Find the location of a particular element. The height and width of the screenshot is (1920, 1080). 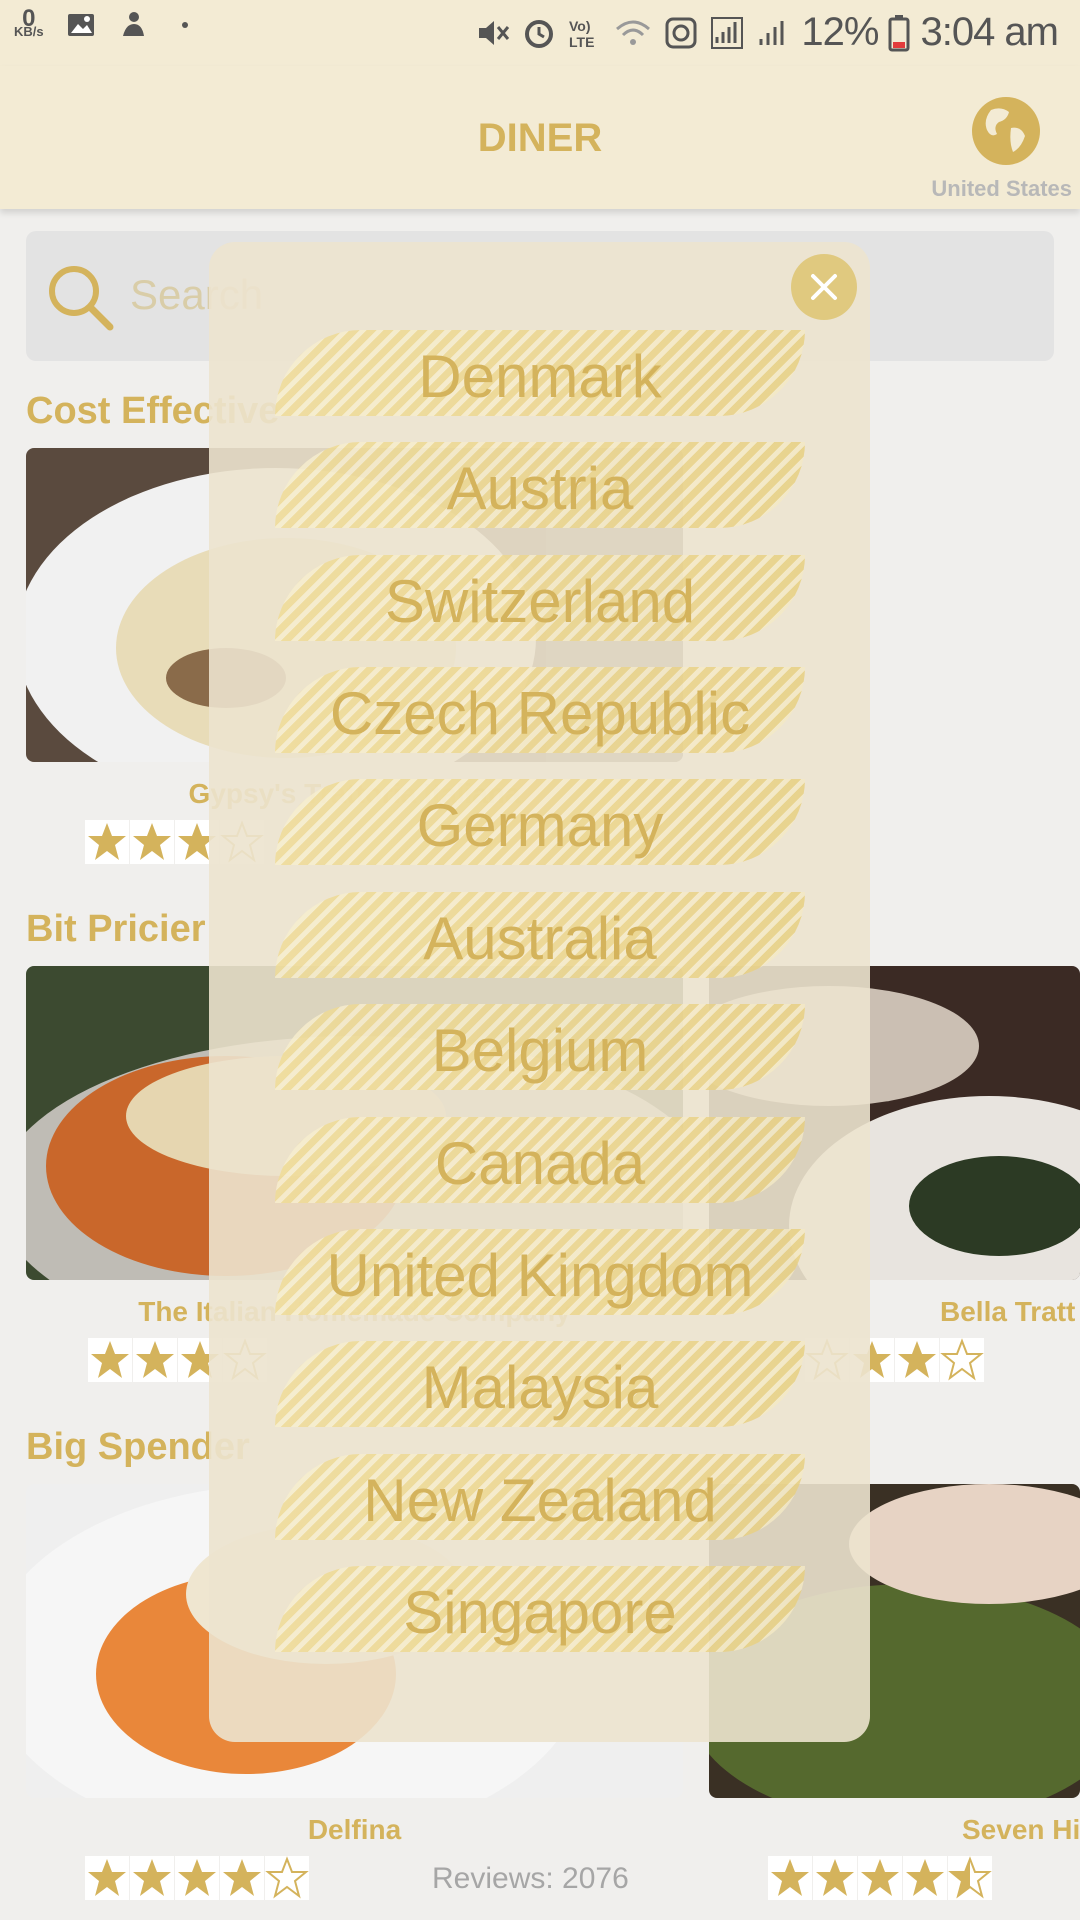

country-option-singapore: Singapore is located at coordinates (540, 1609).